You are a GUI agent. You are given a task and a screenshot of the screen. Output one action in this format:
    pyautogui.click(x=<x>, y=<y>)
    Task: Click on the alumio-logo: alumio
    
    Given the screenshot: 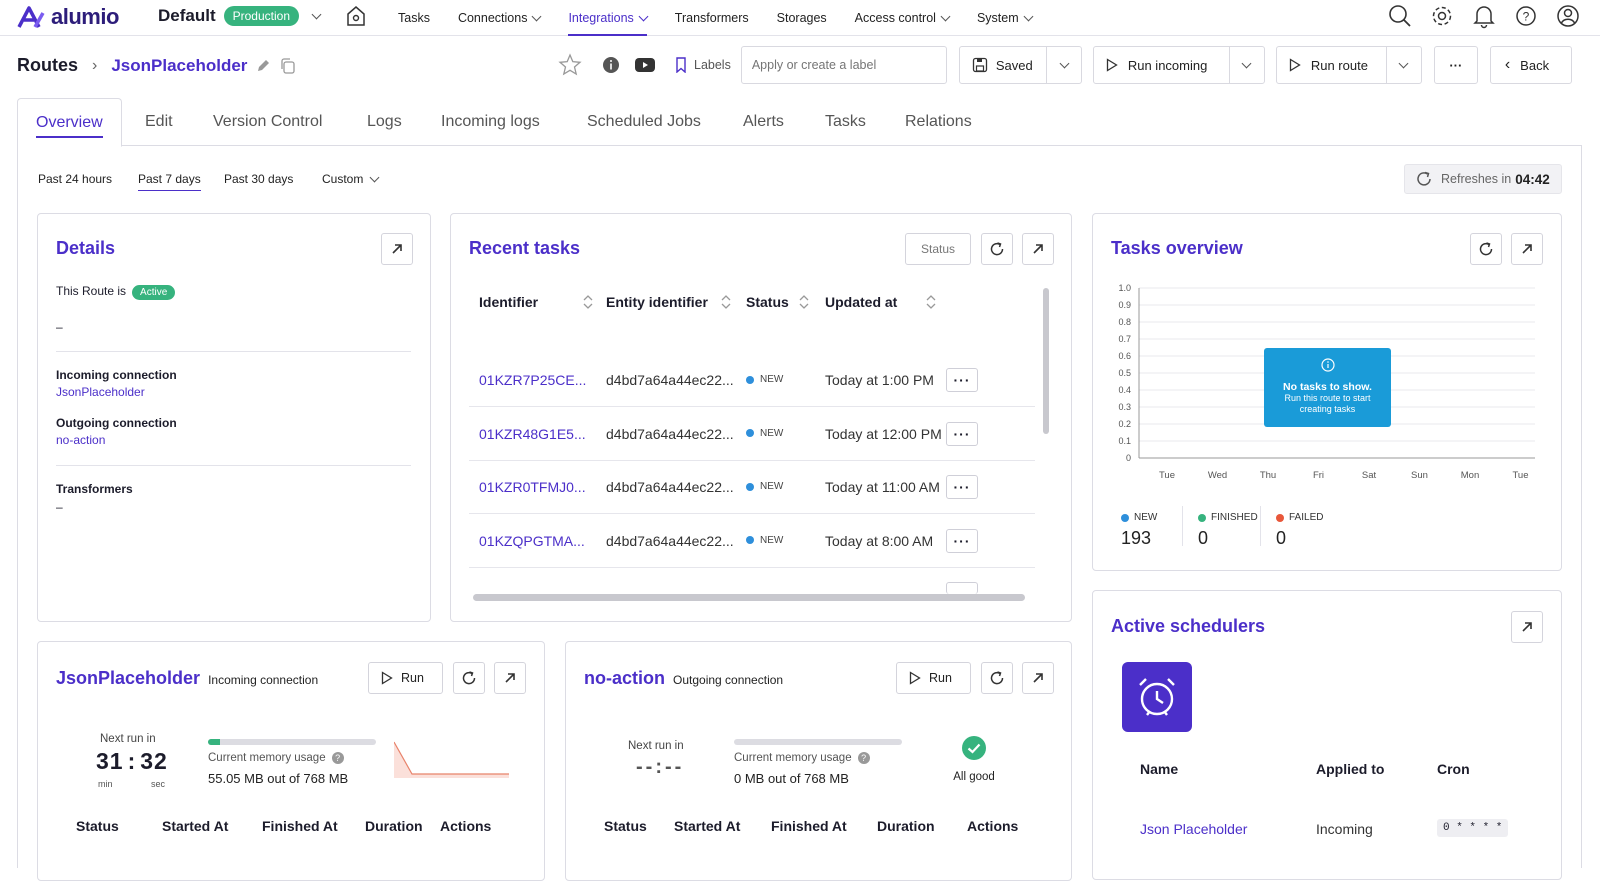 What is the action you would take?
    pyautogui.click(x=68, y=17)
    